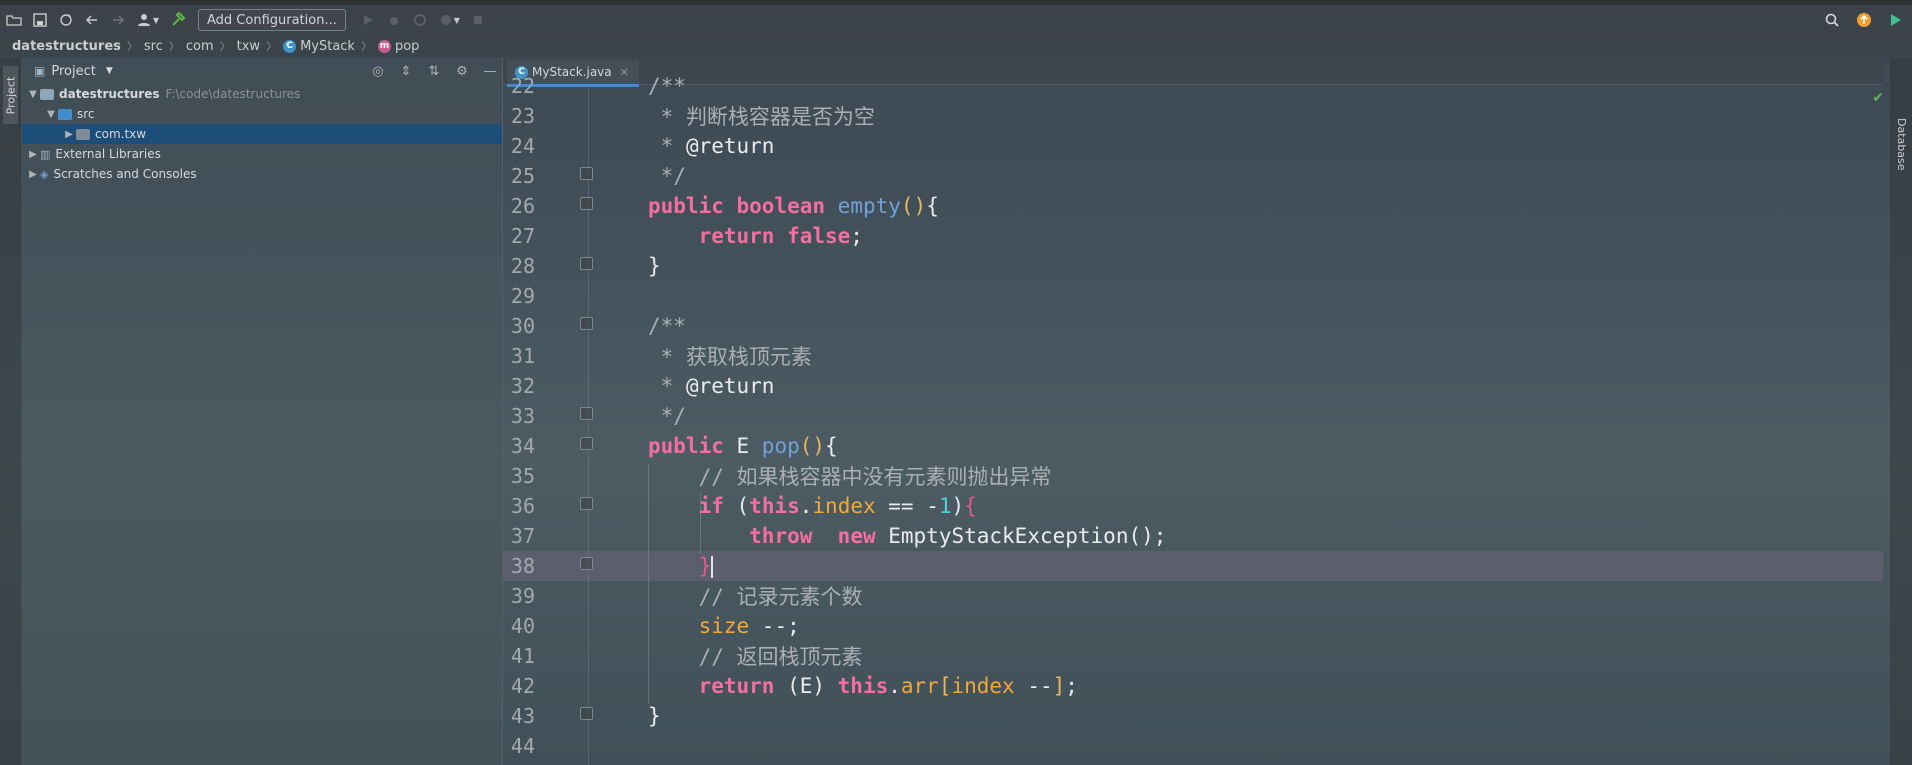  Describe the element at coordinates (1193, 386) in the screenshot. I see `code-line: 32 * @return` at that location.